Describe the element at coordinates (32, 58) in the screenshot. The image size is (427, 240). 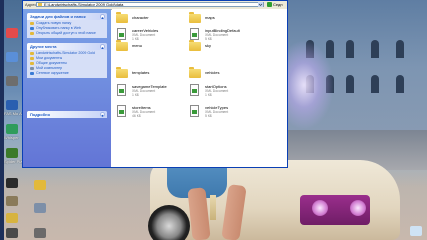
I see `my-documents-icon` at that location.